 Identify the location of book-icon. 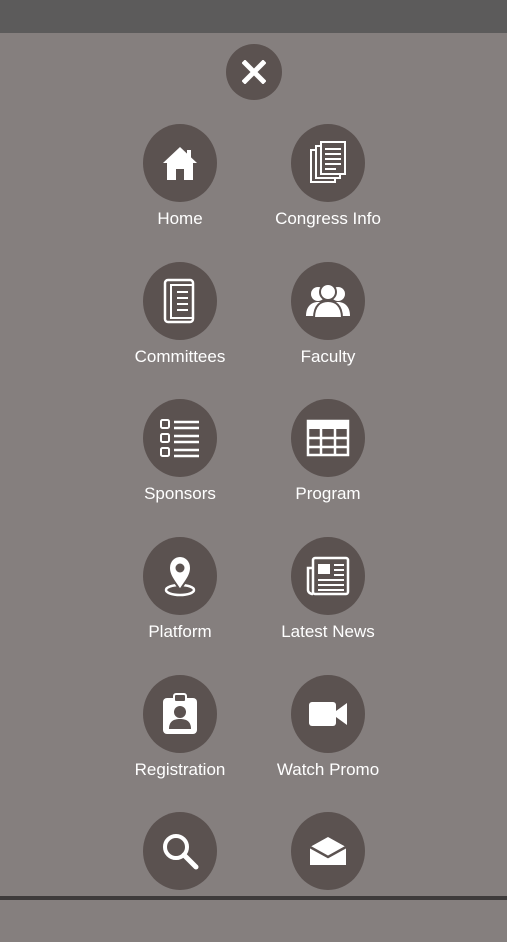
(180, 301).